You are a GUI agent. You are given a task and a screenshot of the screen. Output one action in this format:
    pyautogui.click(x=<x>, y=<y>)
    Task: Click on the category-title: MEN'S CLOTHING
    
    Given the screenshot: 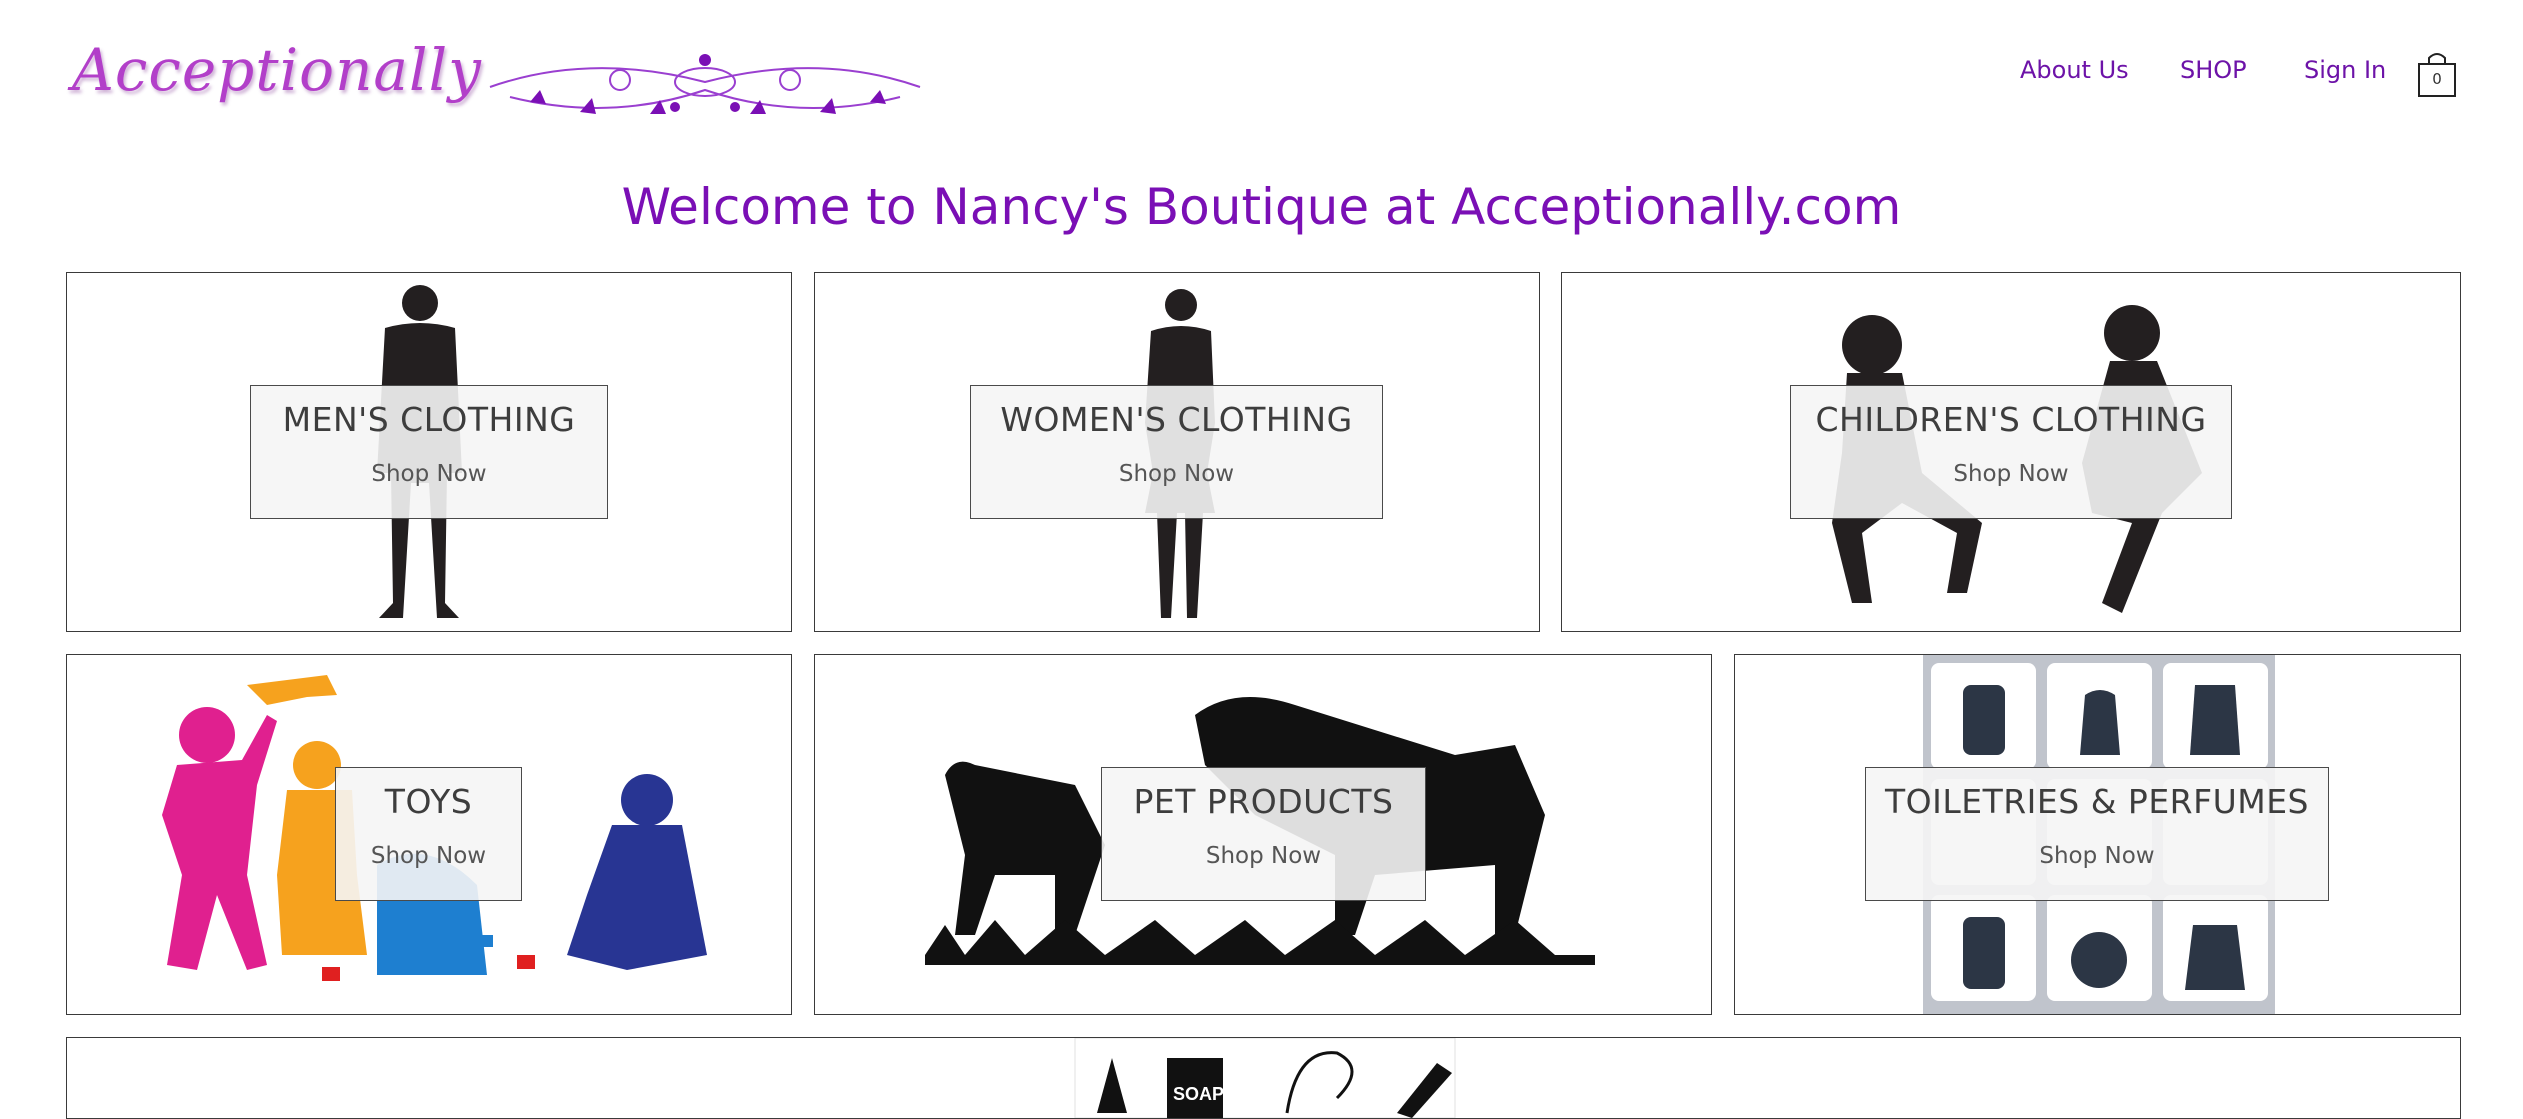 What is the action you would take?
    pyautogui.click(x=429, y=419)
    